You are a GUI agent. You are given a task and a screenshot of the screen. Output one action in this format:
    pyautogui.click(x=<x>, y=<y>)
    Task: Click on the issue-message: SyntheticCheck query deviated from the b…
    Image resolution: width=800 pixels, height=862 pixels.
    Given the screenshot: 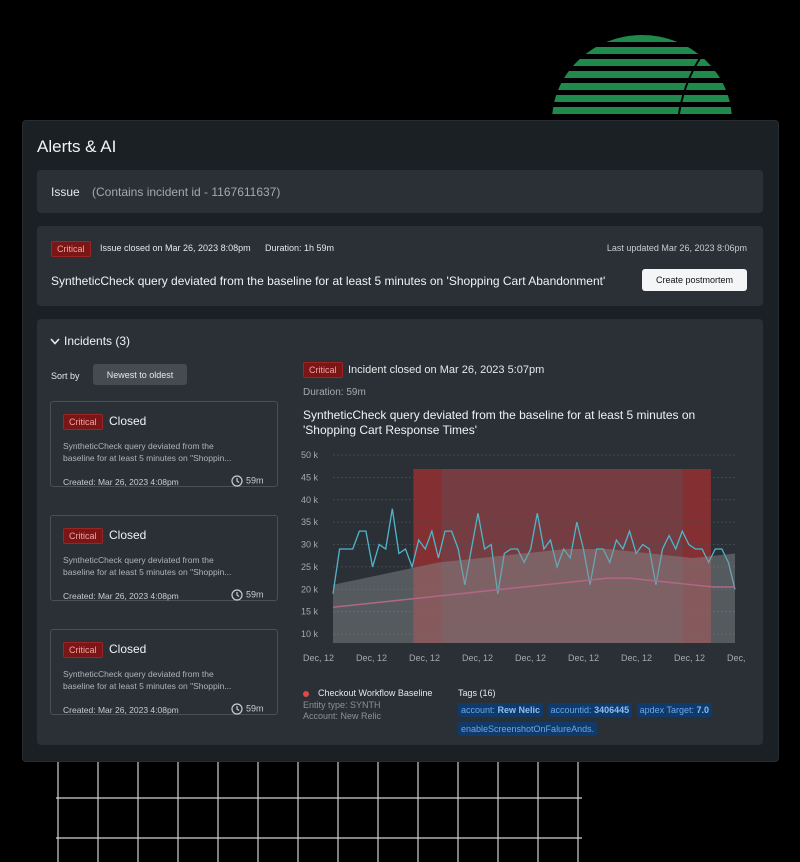 What is the action you would take?
    pyautogui.click(x=328, y=281)
    